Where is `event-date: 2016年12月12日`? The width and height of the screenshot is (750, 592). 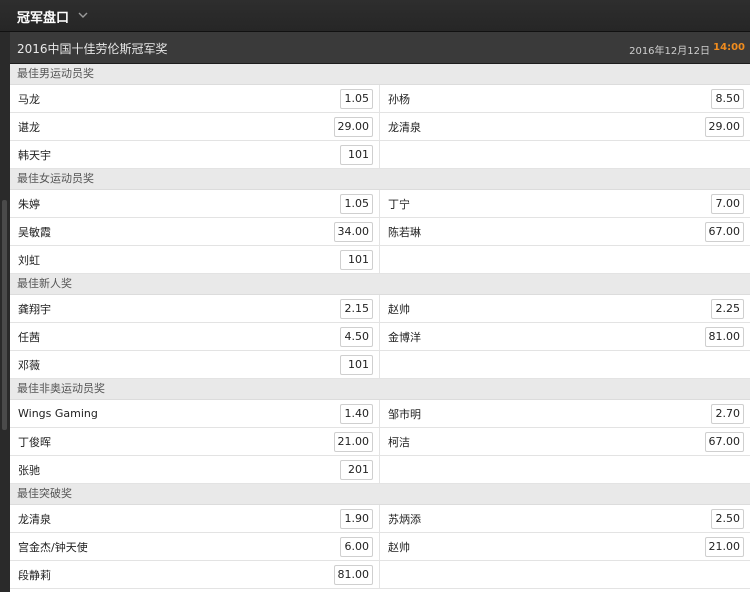 event-date: 2016年12月12日 is located at coordinates (669, 51).